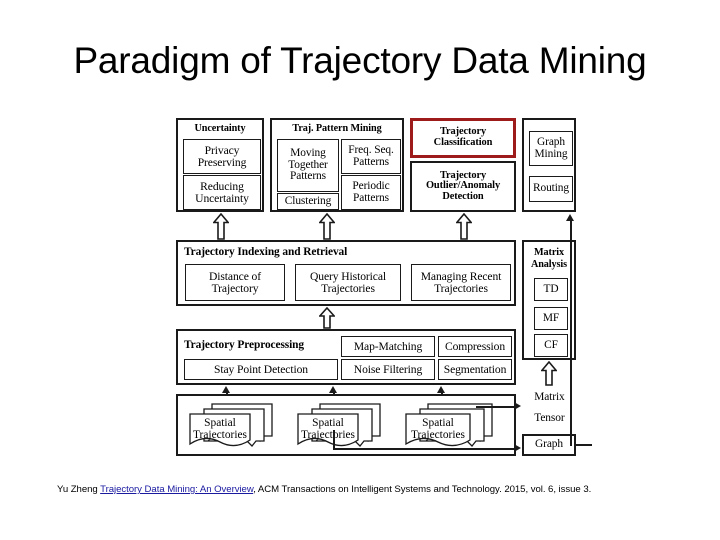 The height and width of the screenshot is (540, 720). Describe the element at coordinates (360, 60) in the screenshot. I see `page-title: Paradigm of Trajectory Data Mining` at that location.